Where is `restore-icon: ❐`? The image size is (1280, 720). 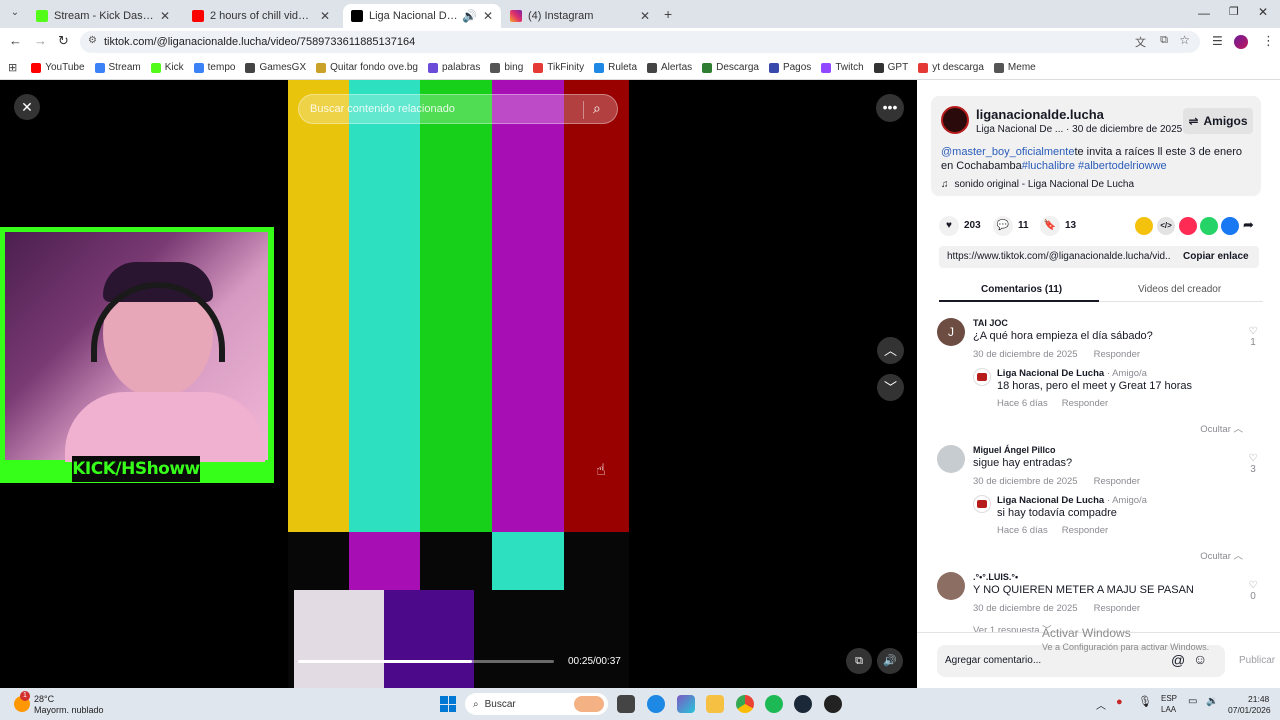 restore-icon: ❐ is located at coordinates (1234, 11).